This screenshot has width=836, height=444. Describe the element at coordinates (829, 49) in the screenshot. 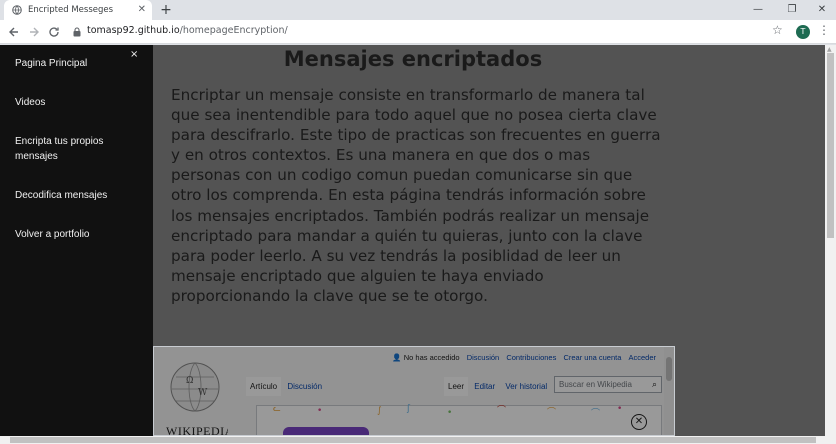

I see `scroll-up-icon: ▲` at that location.